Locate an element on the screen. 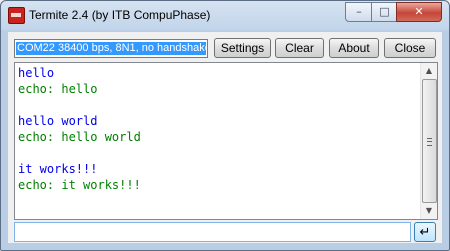 This screenshot has height=251, width=450. output-line: hello is located at coordinates (36, 73).